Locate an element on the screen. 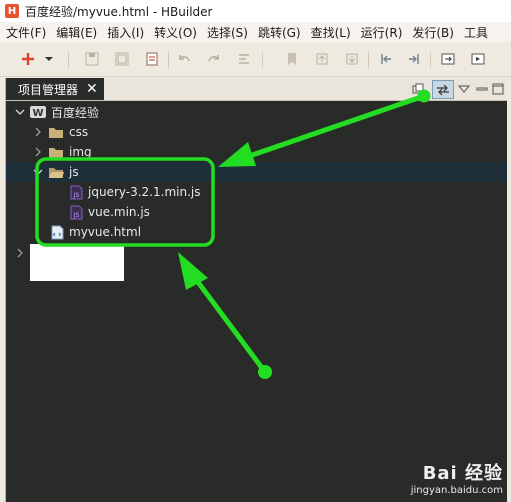 This screenshot has width=511, height=502. new-file-dropdown is located at coordinates (49, 59).